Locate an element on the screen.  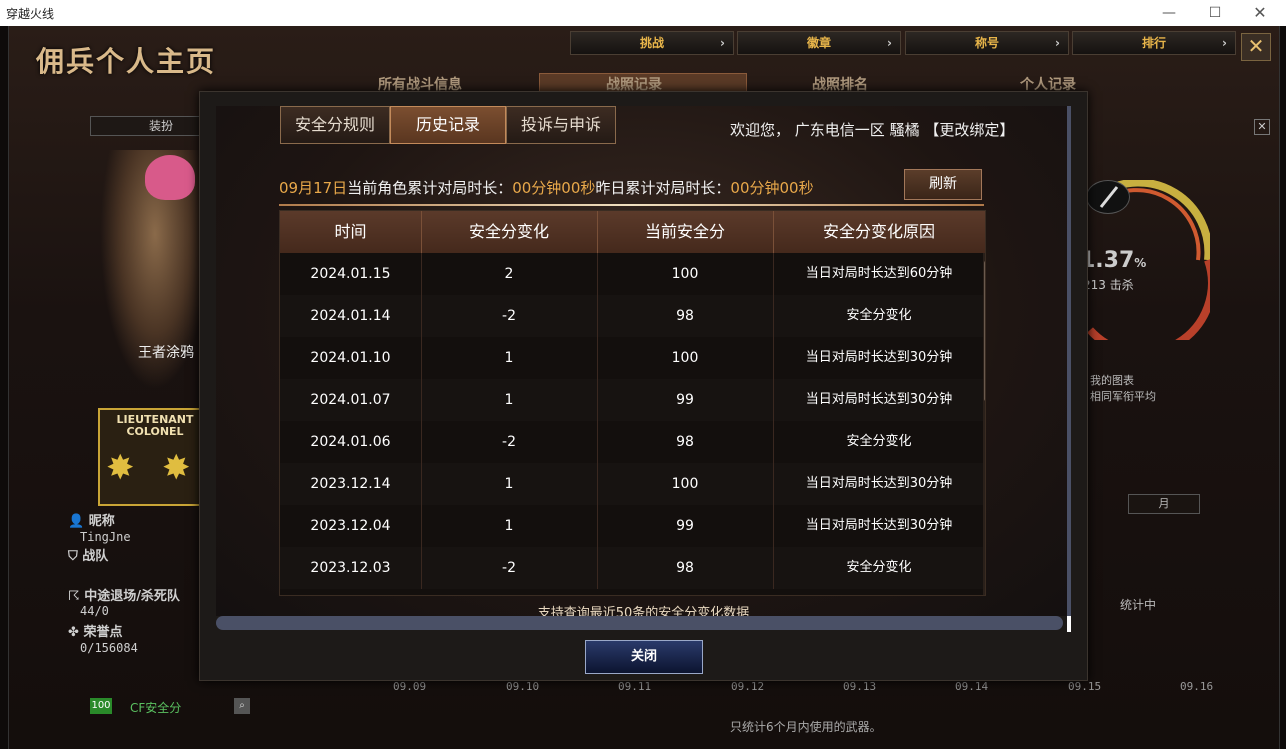
table-row: 2023.12.04 1 99 当日对局时长达到30分钟 is located at coordinates (632, 526).